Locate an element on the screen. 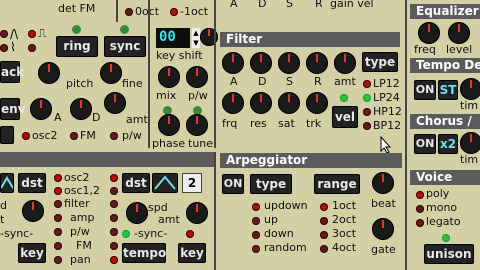 The image size is (480, 270). arp-on-button: ON is located at coordinates (233, 184).